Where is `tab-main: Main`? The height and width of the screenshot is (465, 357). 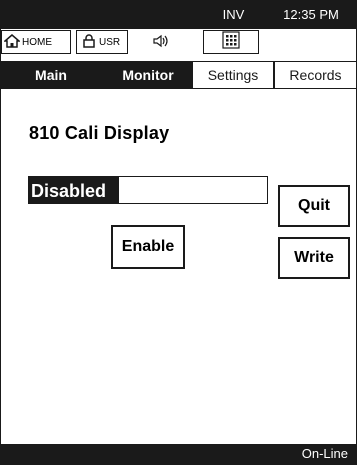
tab-main: Main is located at coordinates (51, 75).